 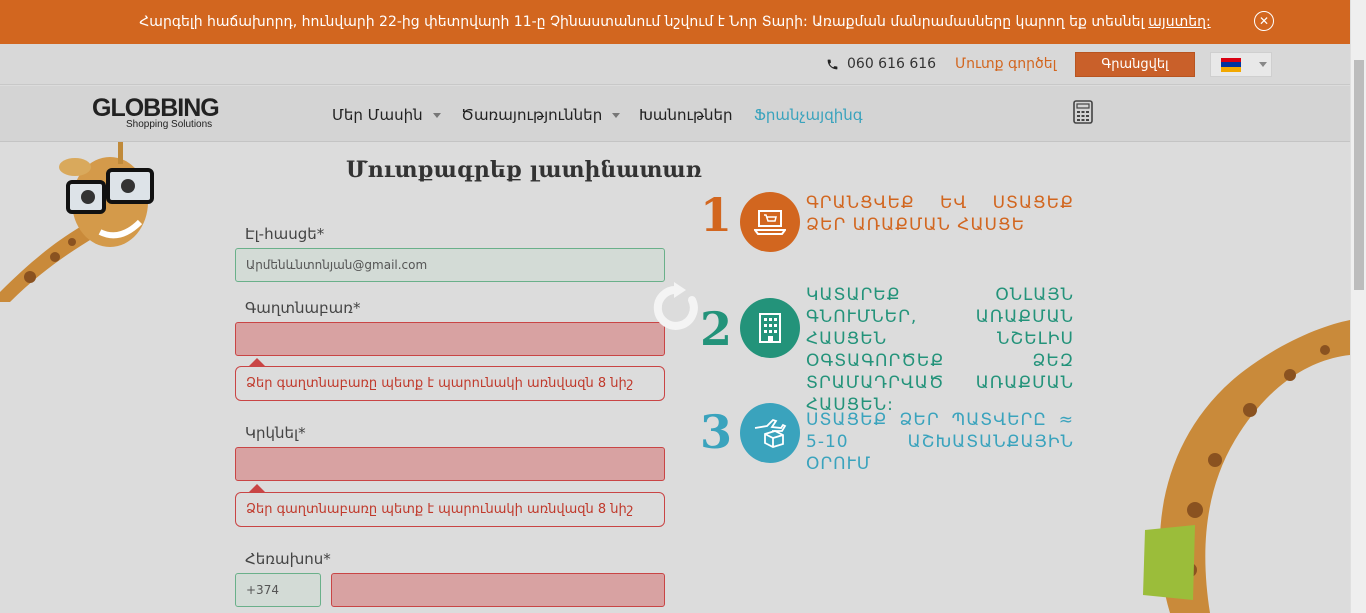 What do you see at coordinates (156, 108) in the screenshot?
I see `logo-name: GLOBBING` at bounding box center [156, 108].